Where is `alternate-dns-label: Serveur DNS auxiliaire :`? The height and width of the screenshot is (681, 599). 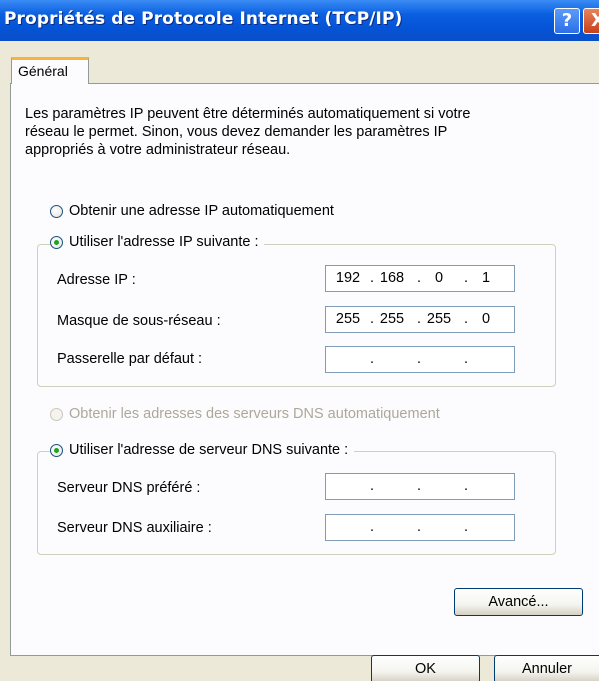 alternate-dns-label: Serveur DNS auxiliaire : is located at coordinates (134, 528).